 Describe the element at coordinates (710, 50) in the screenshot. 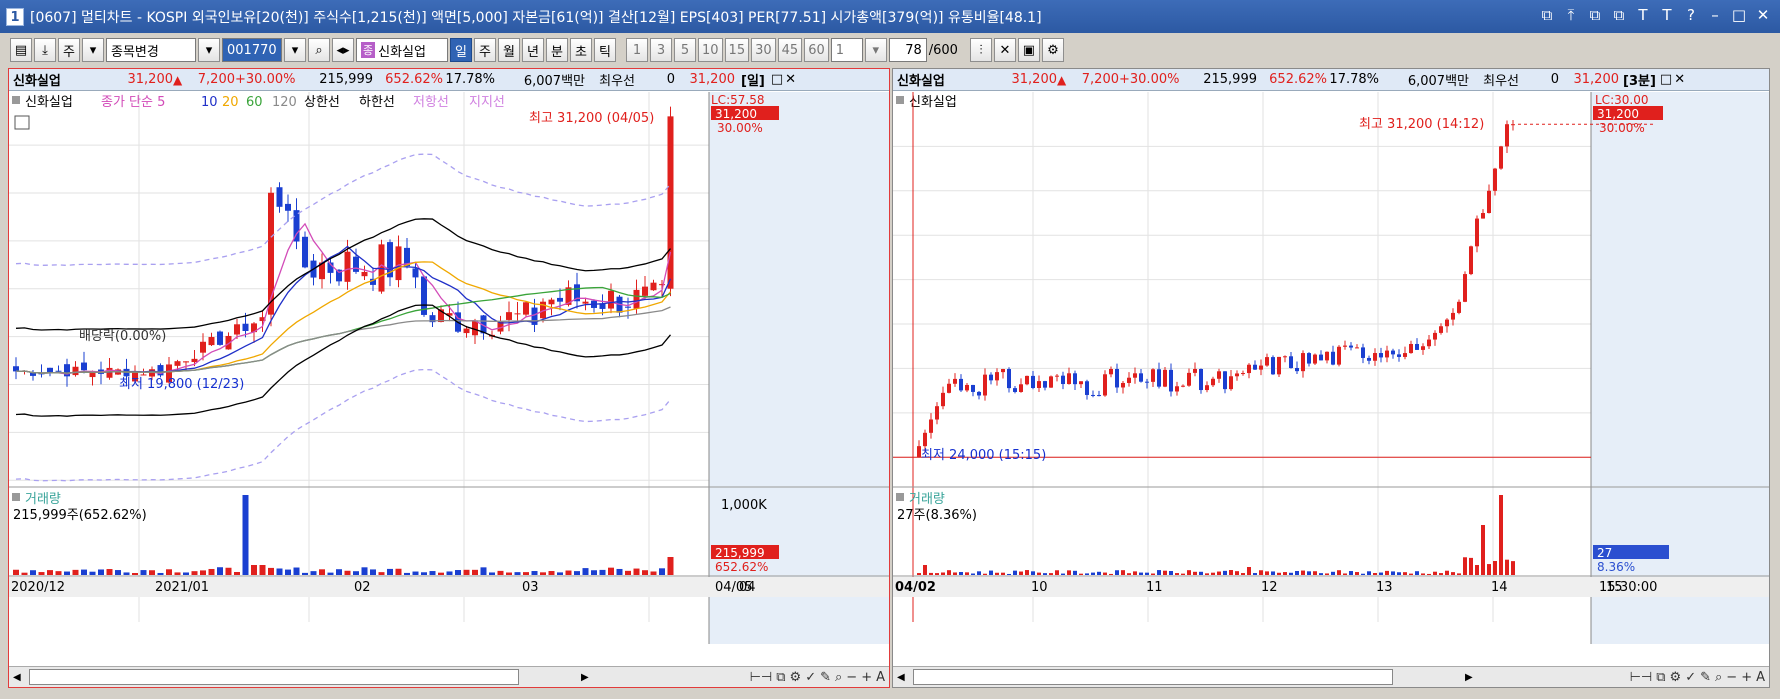

I see `interval-10: 10` at that location.